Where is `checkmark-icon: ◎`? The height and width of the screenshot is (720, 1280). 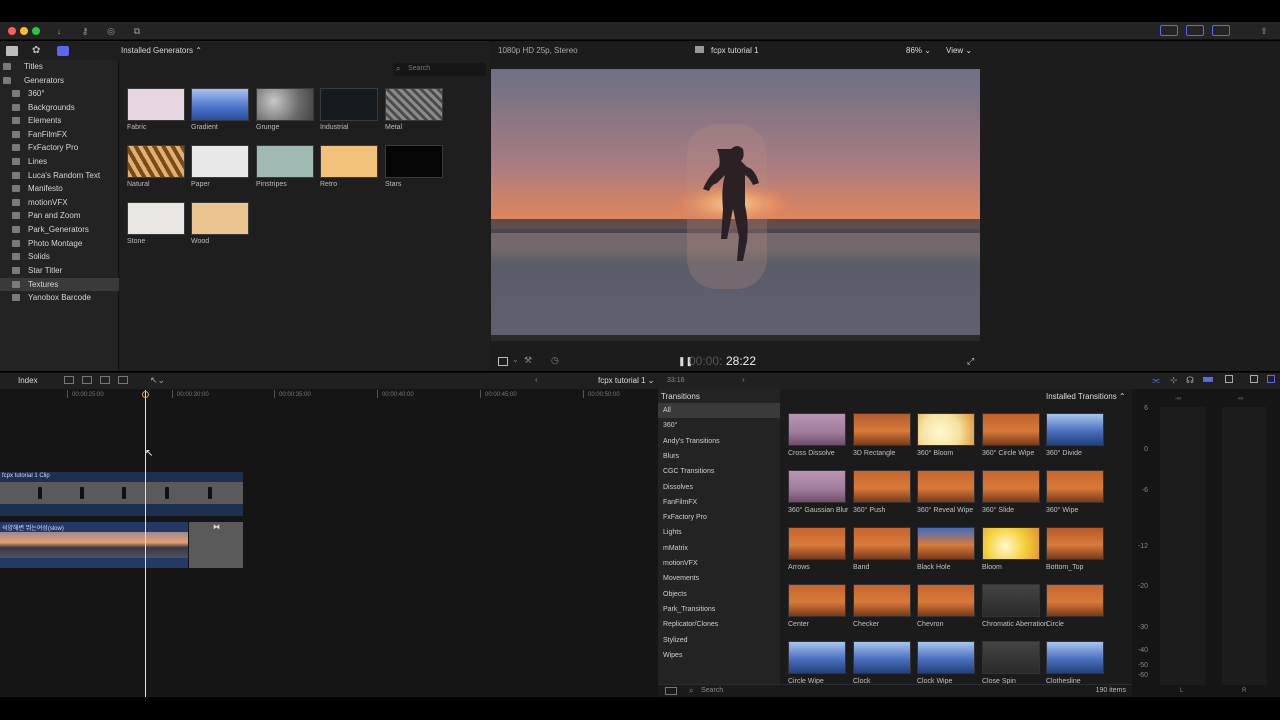
checkmark-icon: ◎ is located at coordinates (111, 31).